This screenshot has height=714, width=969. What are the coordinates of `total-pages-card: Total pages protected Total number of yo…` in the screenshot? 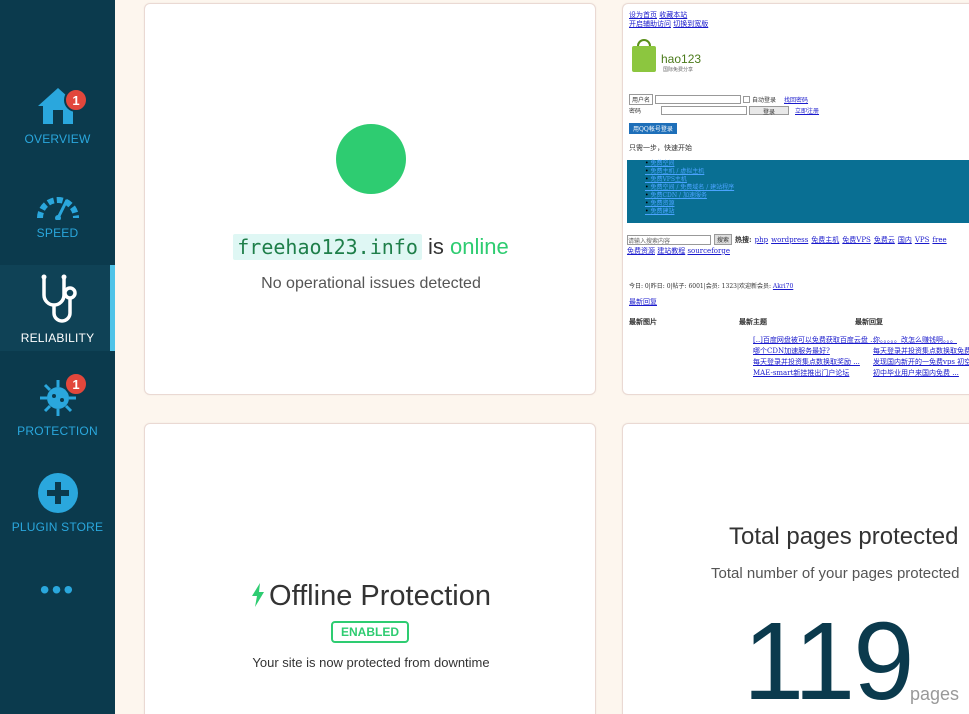 It's located at (795, 568).